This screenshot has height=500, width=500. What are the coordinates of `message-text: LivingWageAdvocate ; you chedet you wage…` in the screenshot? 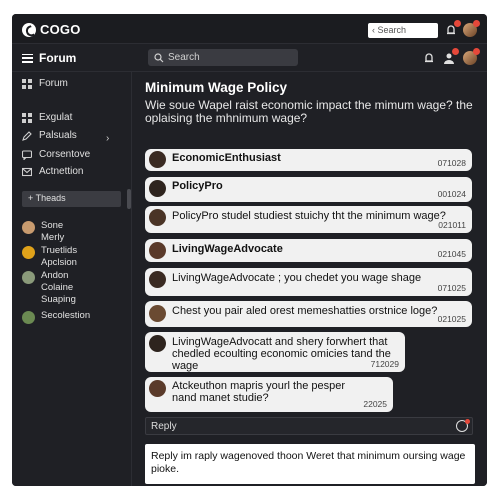 It's located at (297, 278).